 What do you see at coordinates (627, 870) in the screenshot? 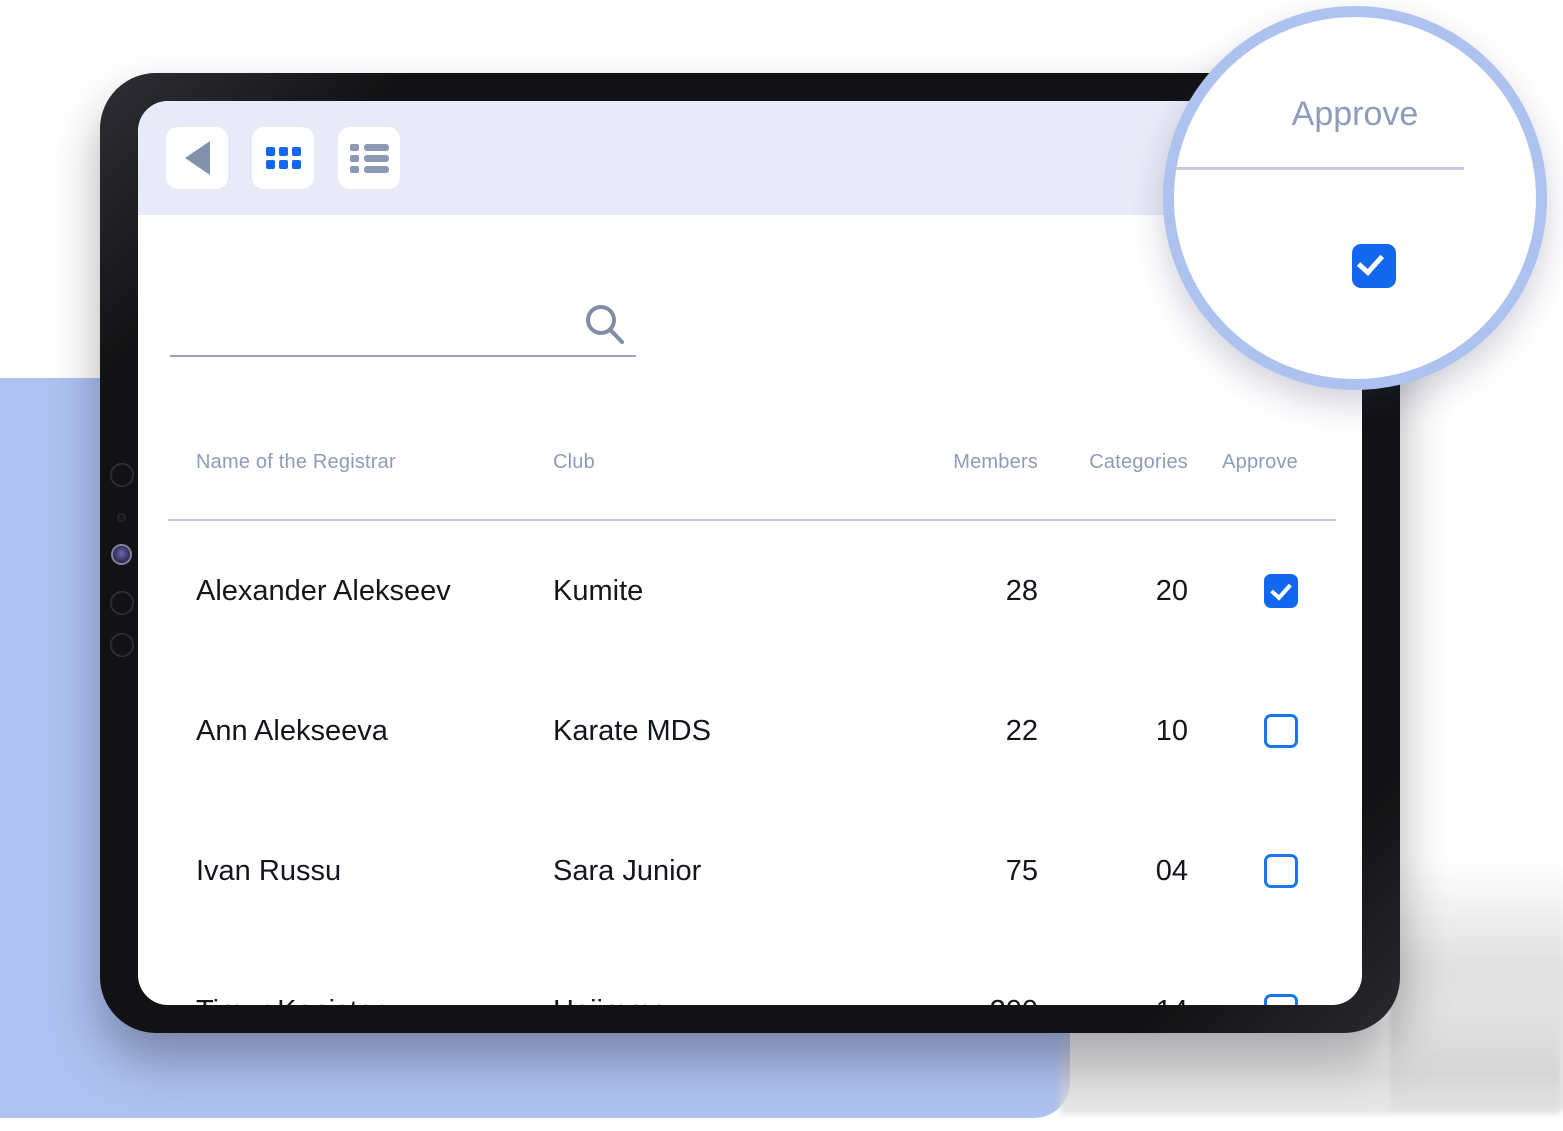
I see `cell-club: Sara Junior` at bounding box center [627, 870].